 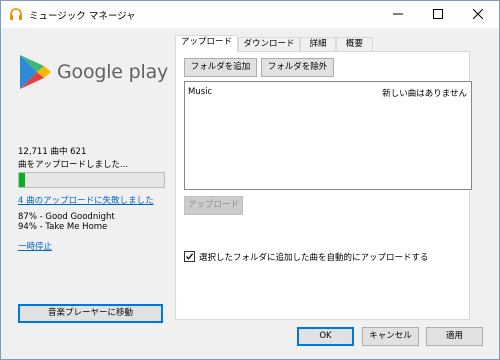 I want to click on auto-upload-checkbox, so click(x=189, y=256).